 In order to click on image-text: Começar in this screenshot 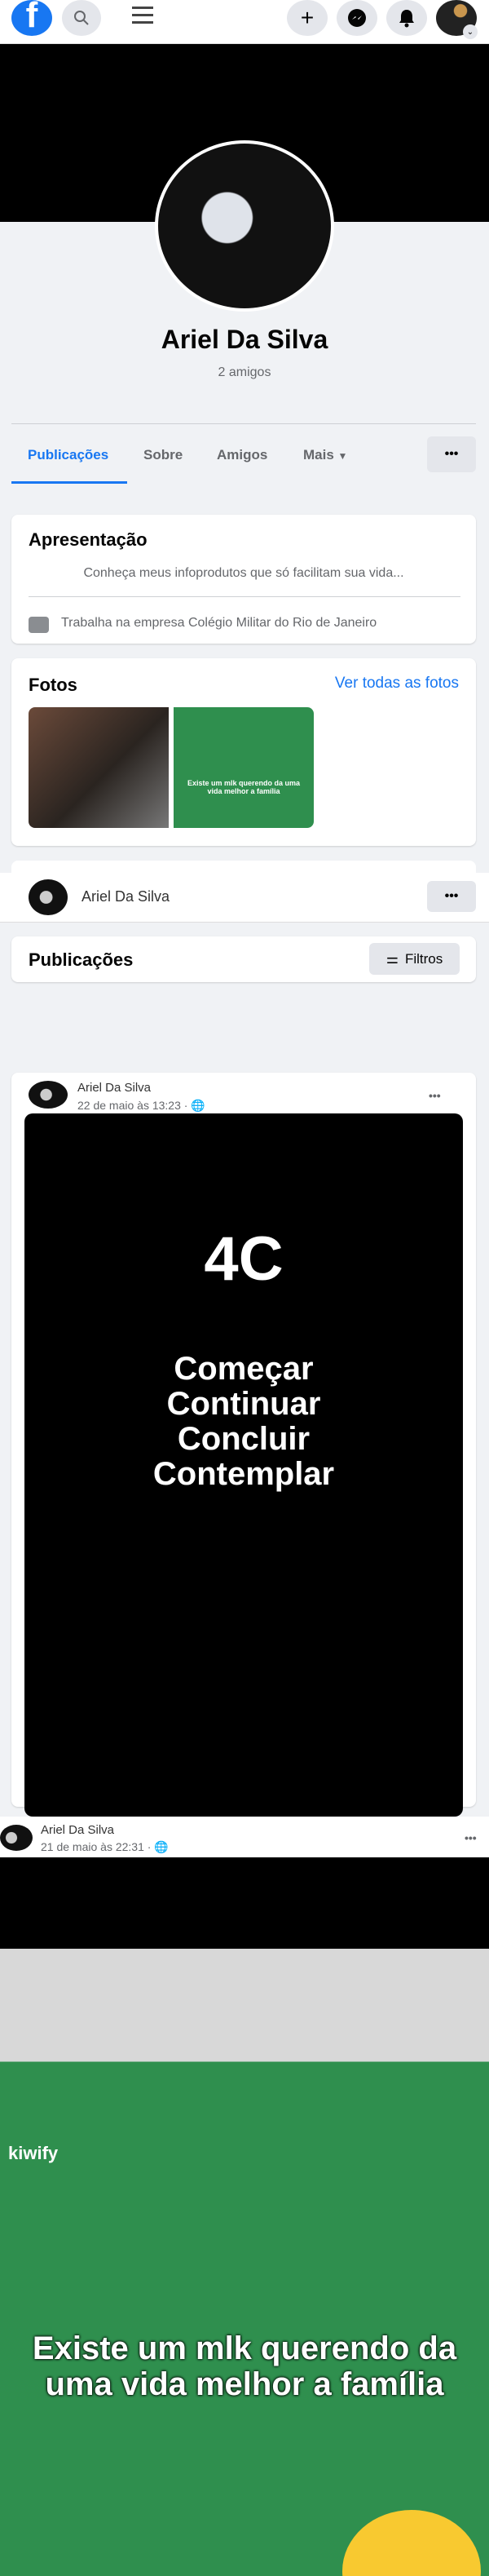, I will do `click(244, 1369)`.